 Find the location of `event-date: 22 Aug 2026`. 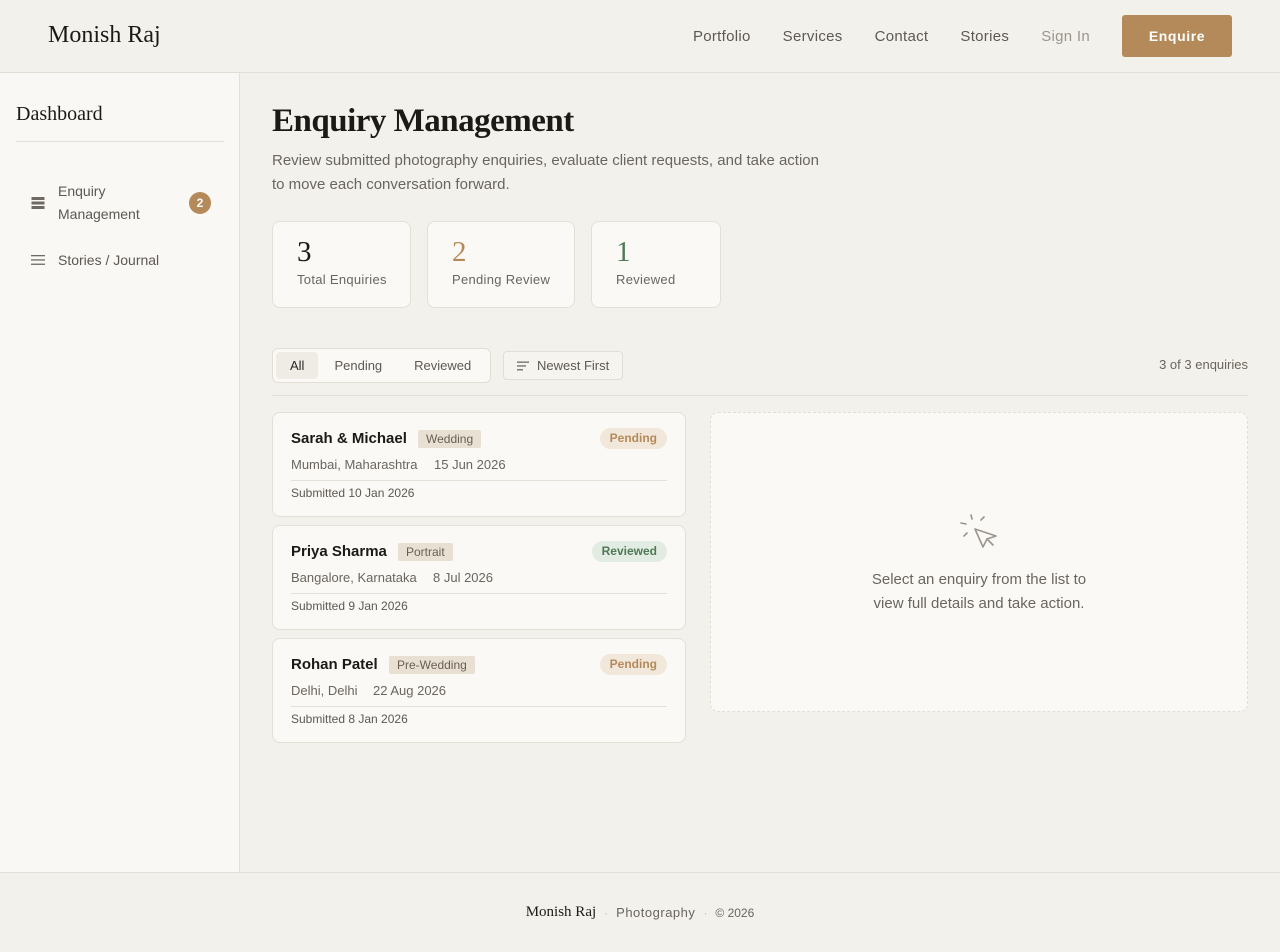

event-date: 22 Aug 2026 is located at coordinates (410, 690).